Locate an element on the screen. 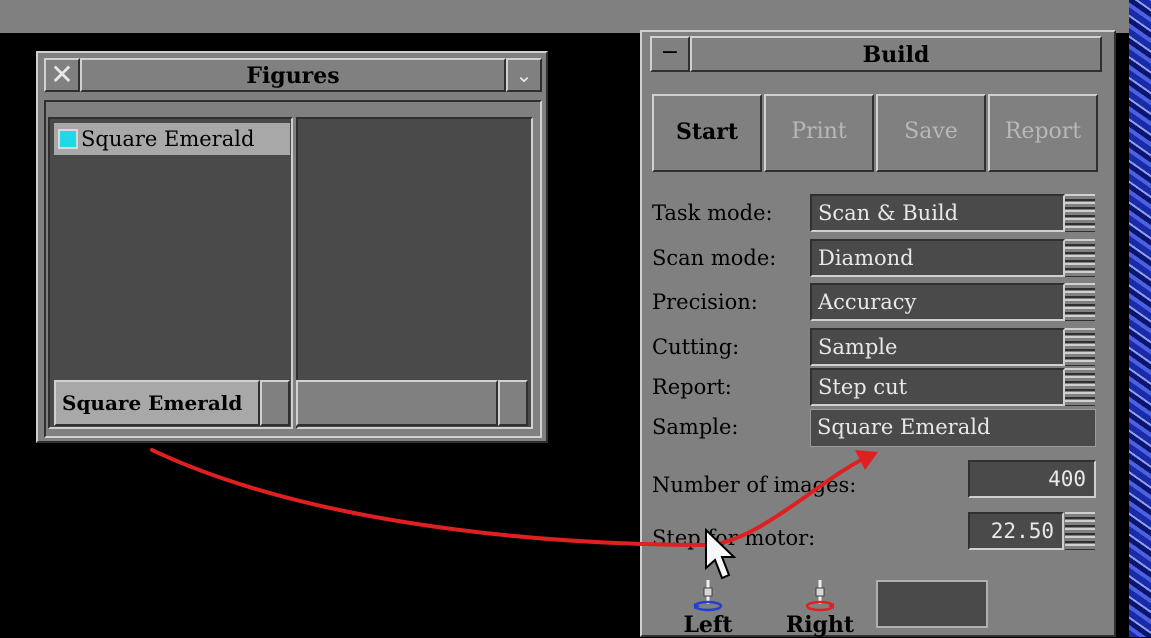 The width and height of the screenshot is (1151, 638). motor-left-button: Left is located at coordinates (708, 608).